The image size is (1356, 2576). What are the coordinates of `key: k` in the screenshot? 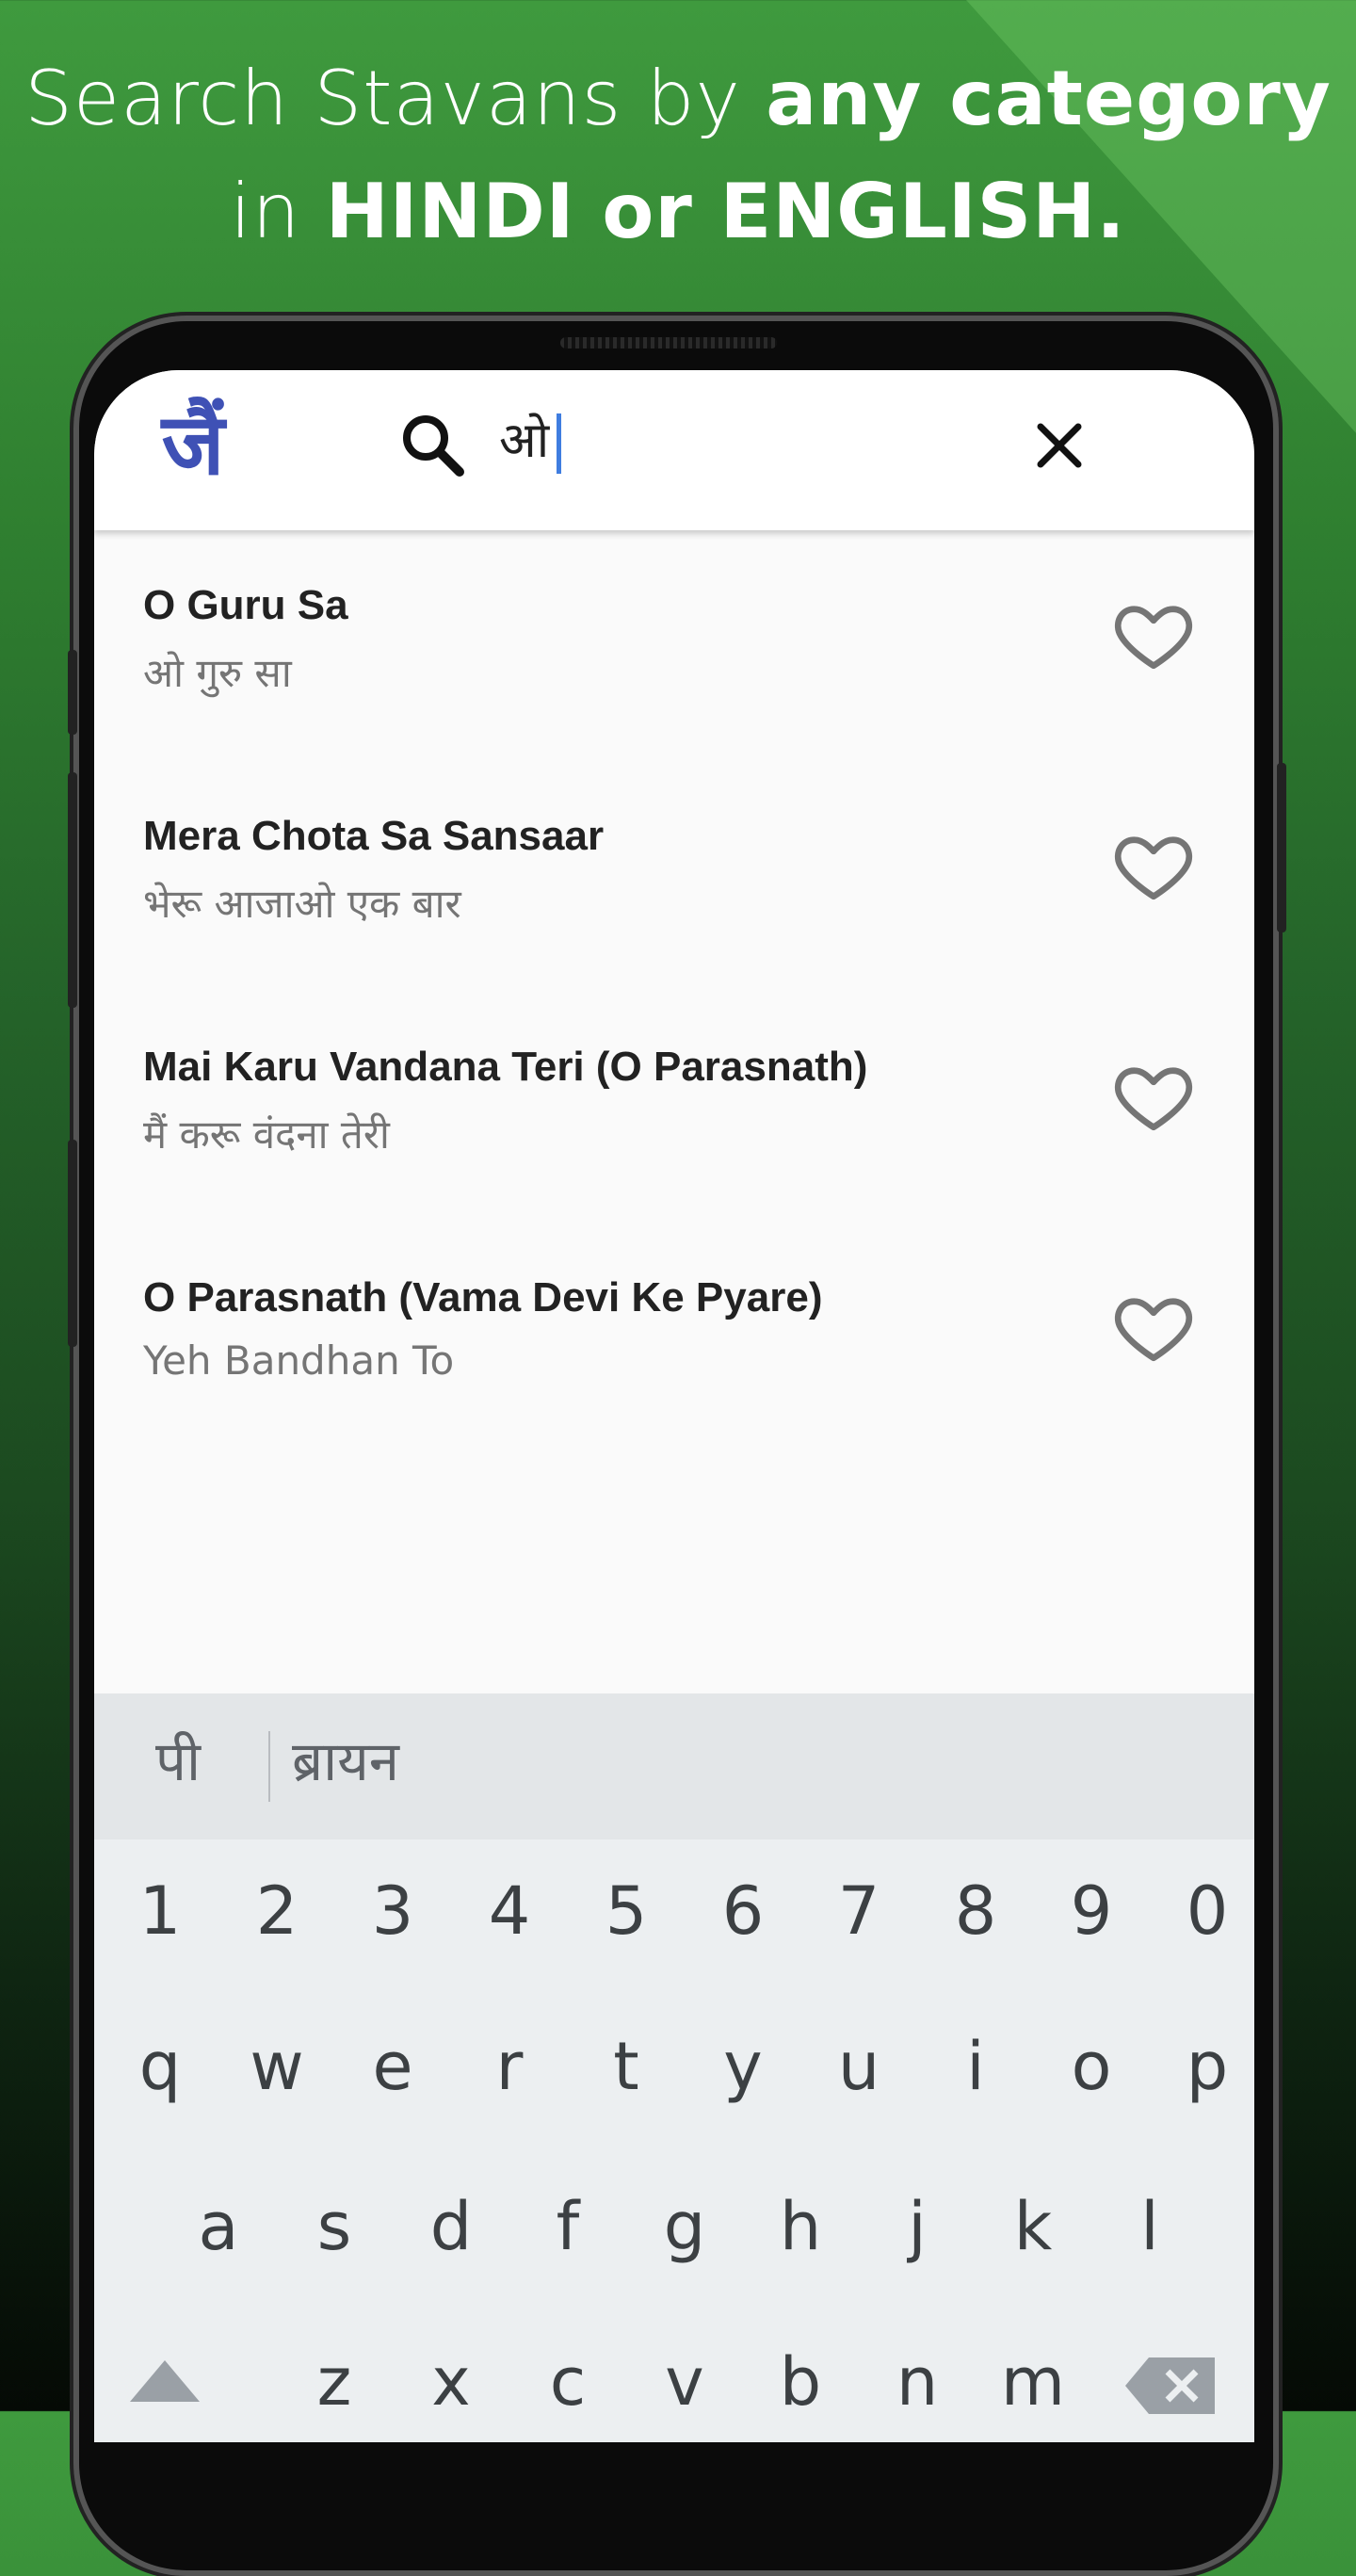 It's located at (1033, 2226).